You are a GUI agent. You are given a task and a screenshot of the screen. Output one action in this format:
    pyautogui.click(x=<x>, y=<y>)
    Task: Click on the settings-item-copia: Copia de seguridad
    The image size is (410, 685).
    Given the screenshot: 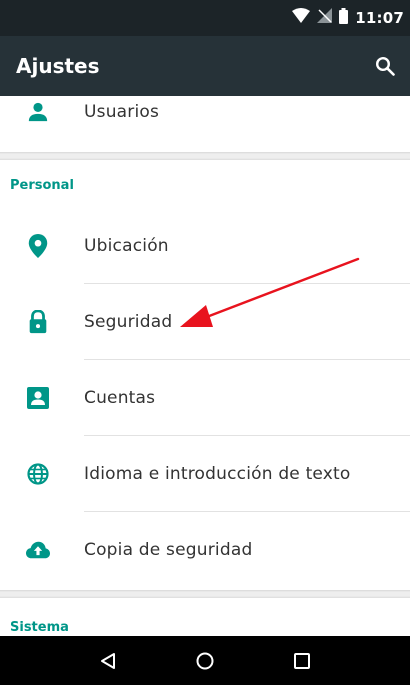 What is the action you would take?
    pyautogui.click(x=205, y=550)
    